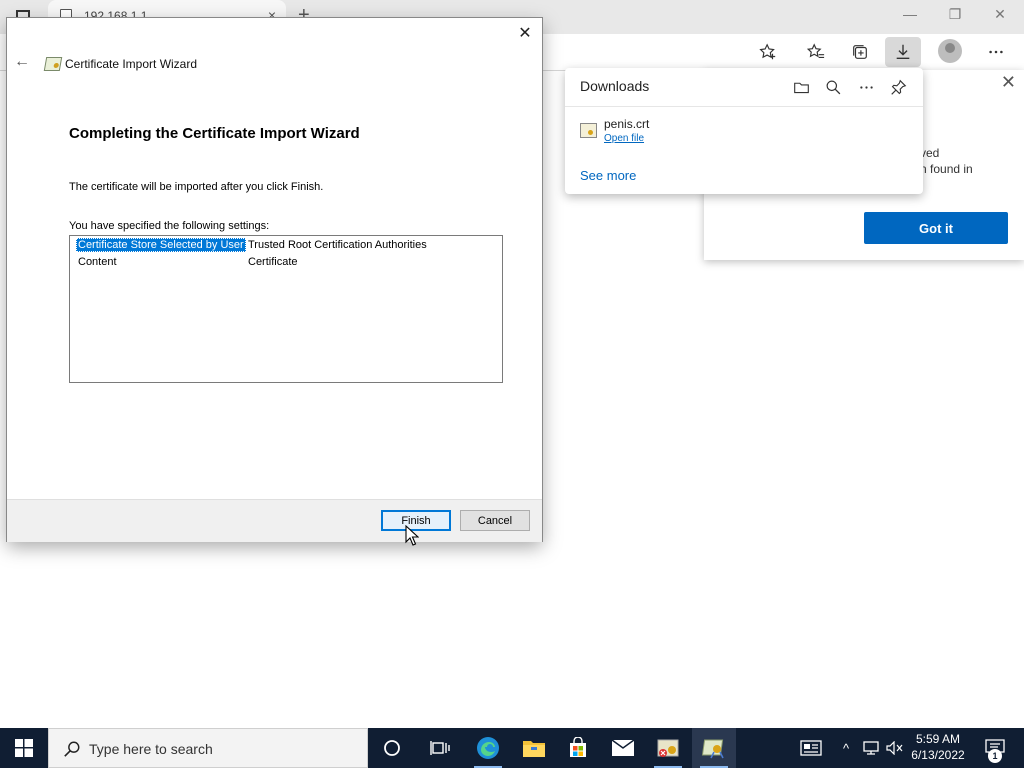 The width and height of the screenshot is (1024, 768). What do you see at coordinates (744, 106) in the screenshot?
I see `divider` at bounding box center [744, 106].